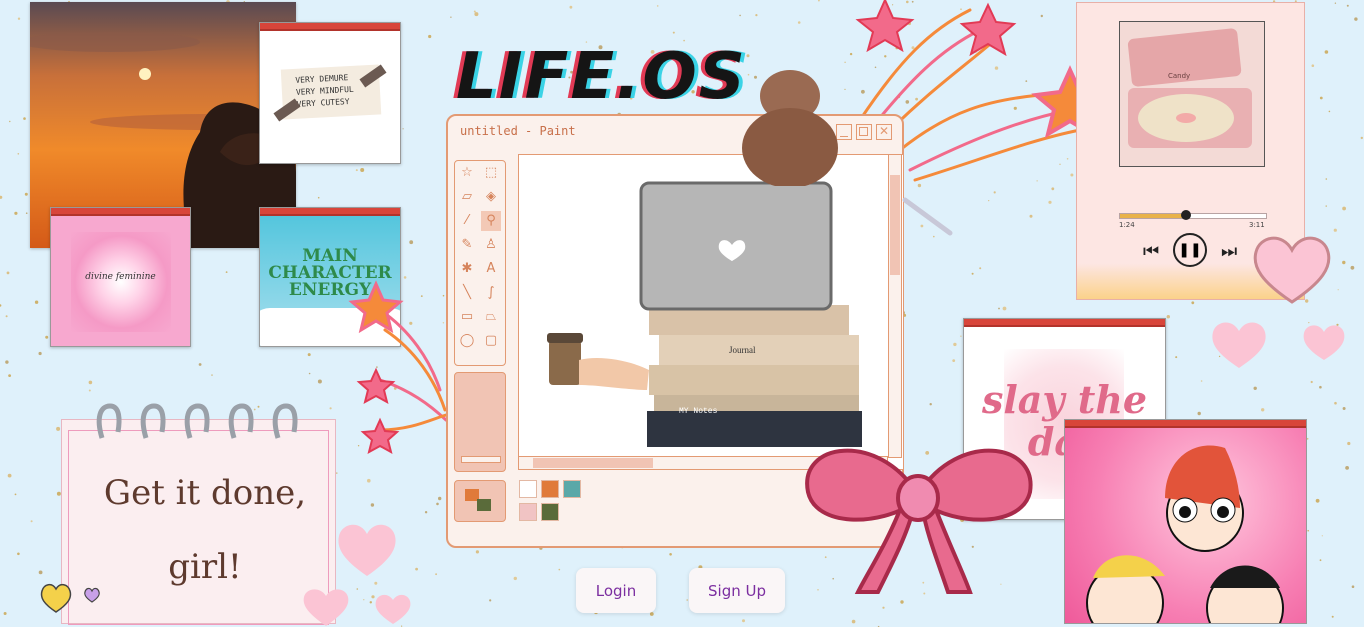  Describe the element at coordinates (467, 245) in the screenshot. I see `pencil-icon: ✎` at that location.